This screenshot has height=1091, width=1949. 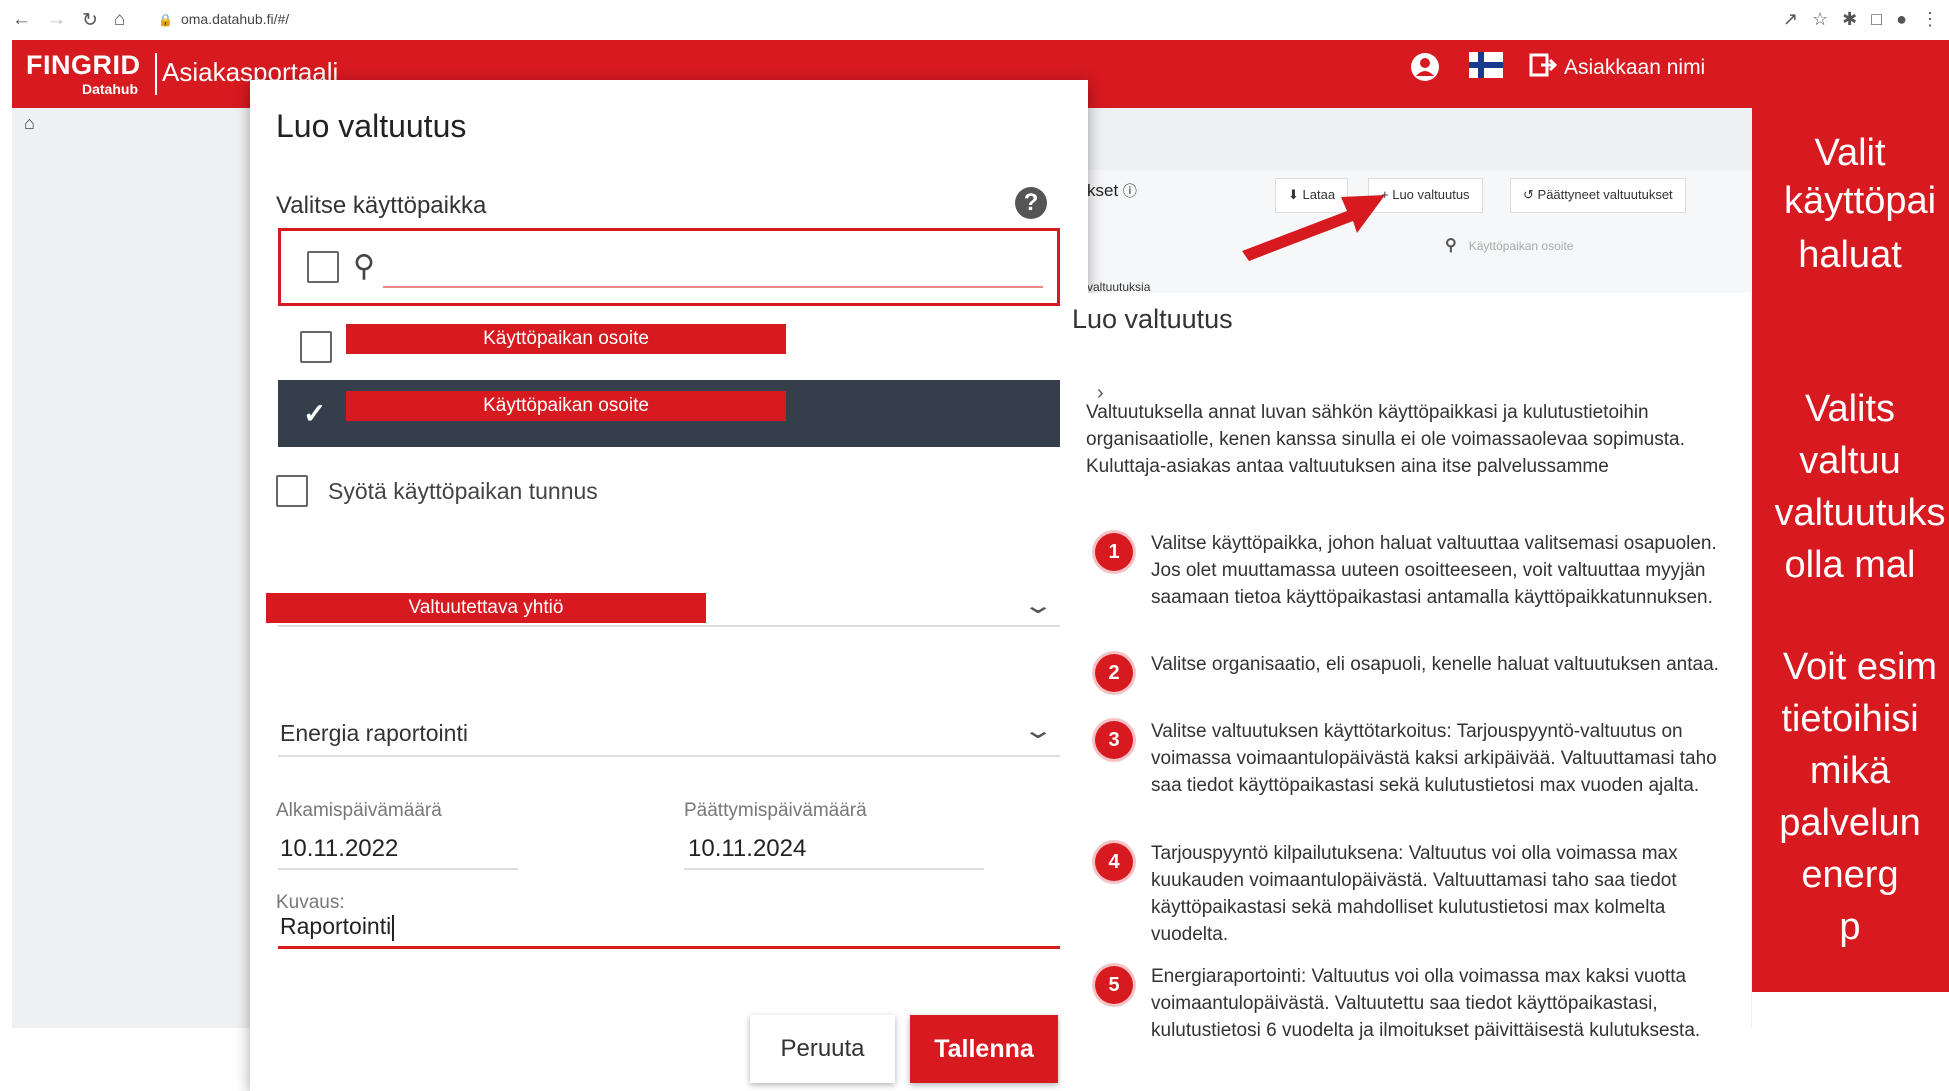 I want to click on purpose-select-underline, so click(x=669, y=756).